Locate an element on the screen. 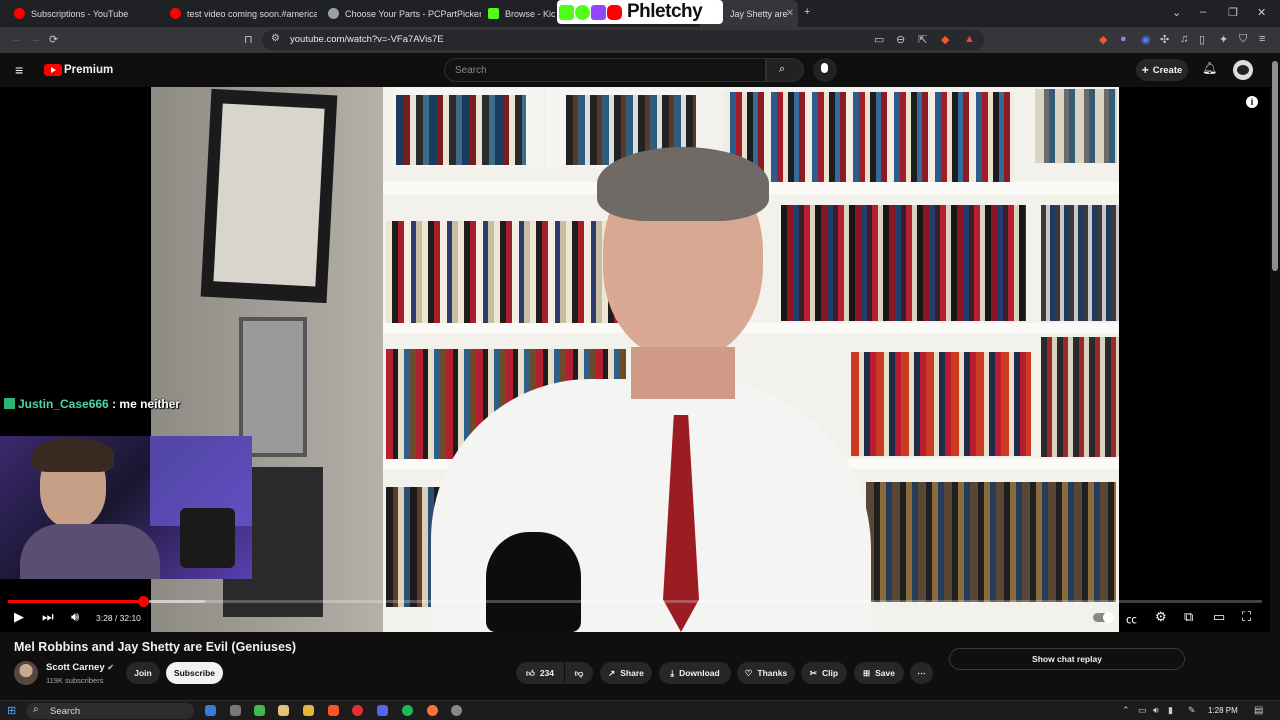 Image resolution: width=1280 pixels, height=720 pixels. search-icon: ⌕ is located at coordinates (782, 69).